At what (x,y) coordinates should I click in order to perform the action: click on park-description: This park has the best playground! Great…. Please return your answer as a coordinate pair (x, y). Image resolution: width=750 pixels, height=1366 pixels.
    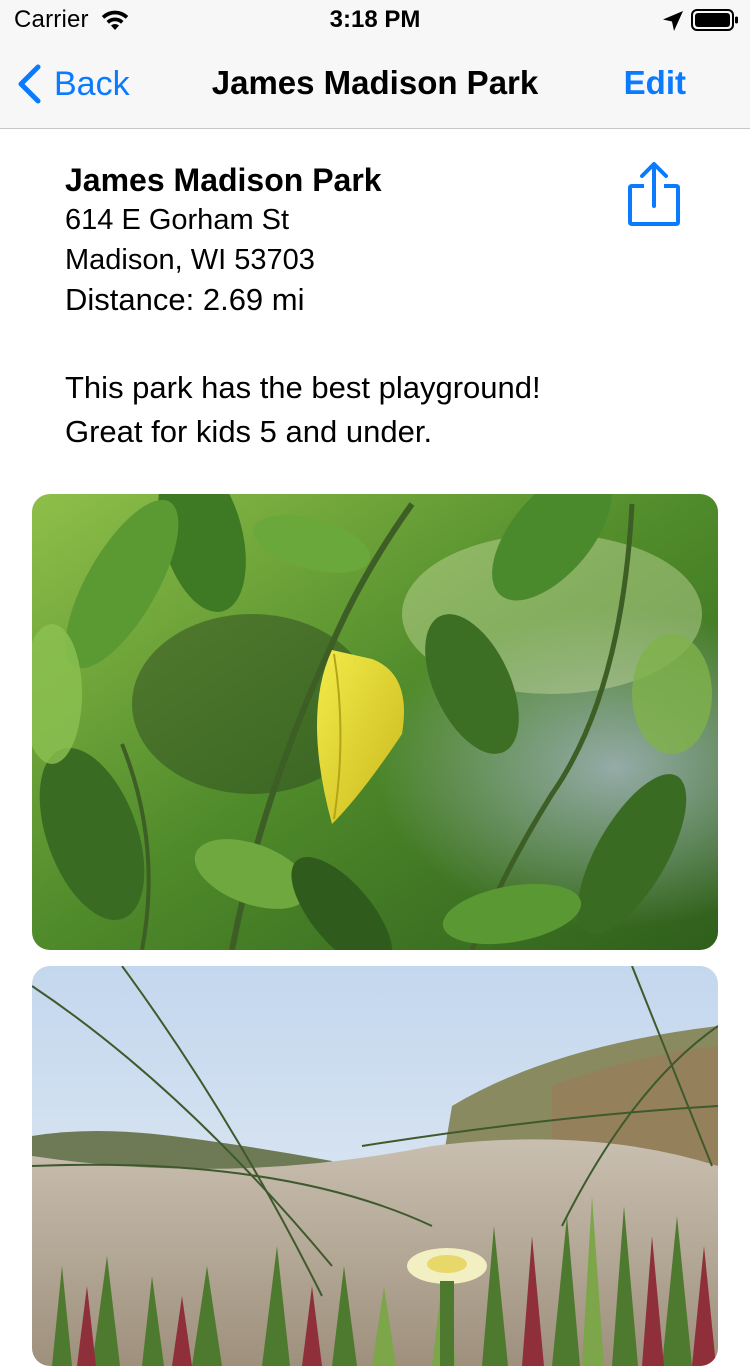
    Looking at the image, I should click on (385, 410).